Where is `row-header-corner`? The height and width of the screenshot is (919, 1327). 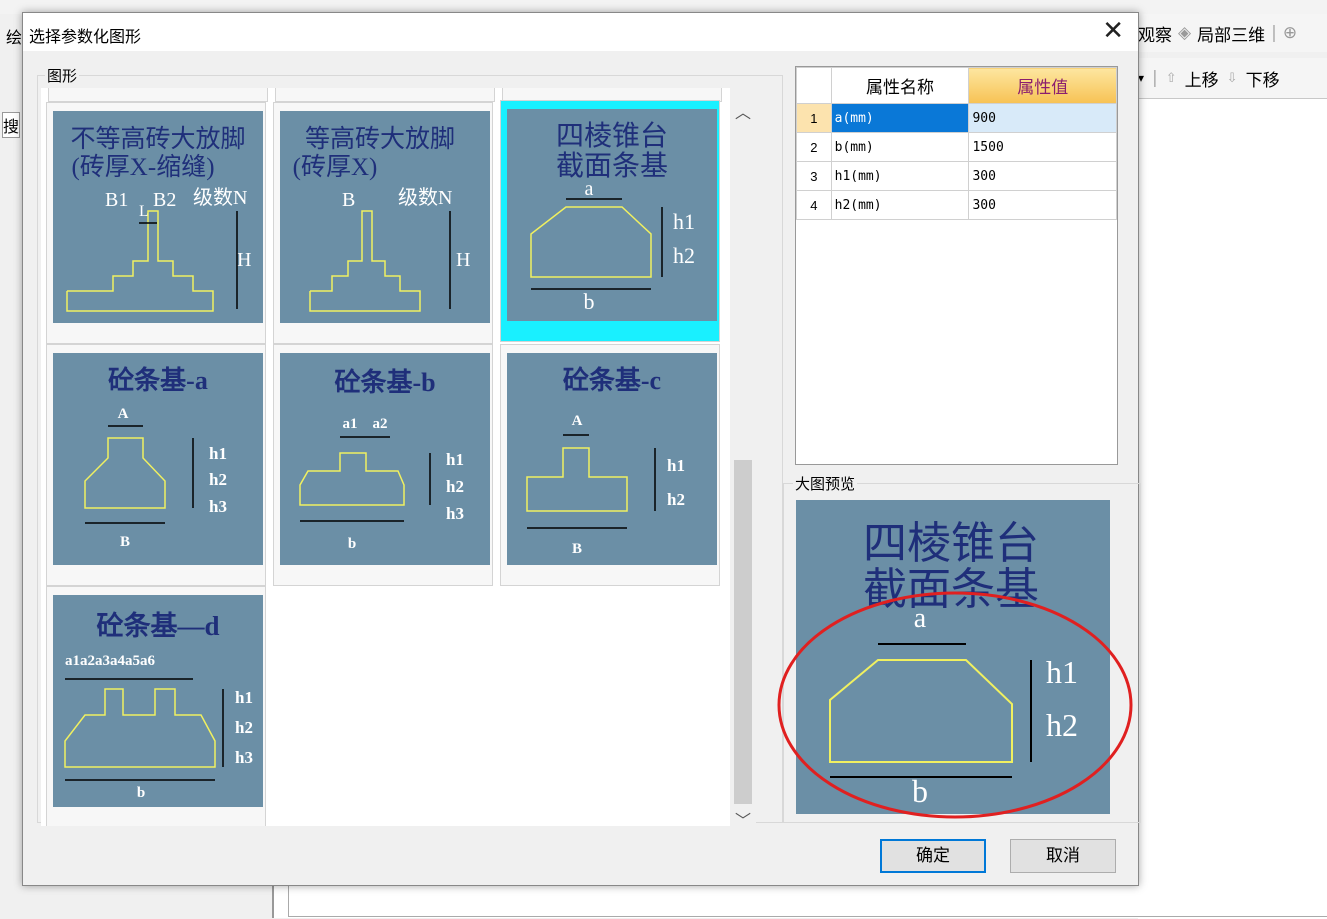
row-header-corner is located at coordinates (814, 85).